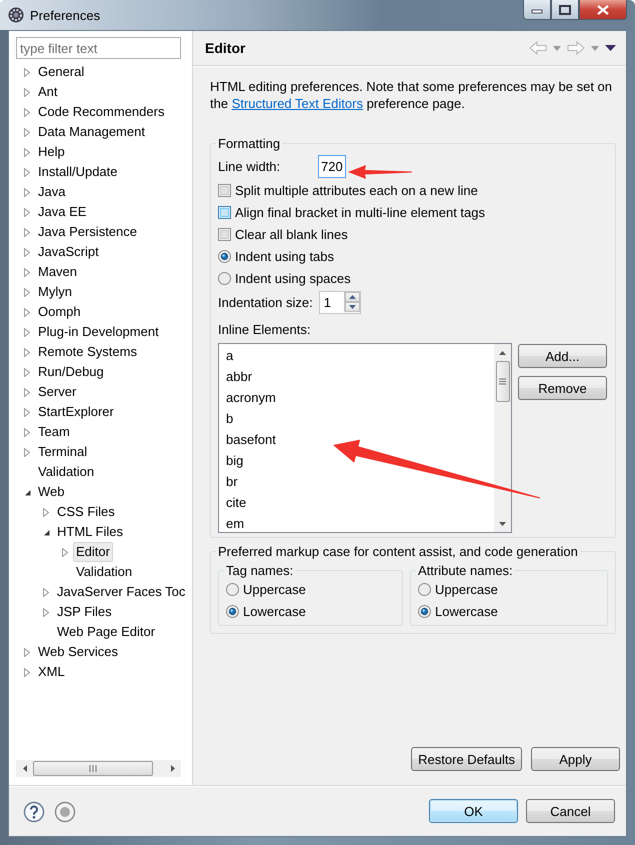  What do you see at coordinates (48, 92) in the screenshot?
I see `tree-item: Ant` at bounding box center [48, 92].